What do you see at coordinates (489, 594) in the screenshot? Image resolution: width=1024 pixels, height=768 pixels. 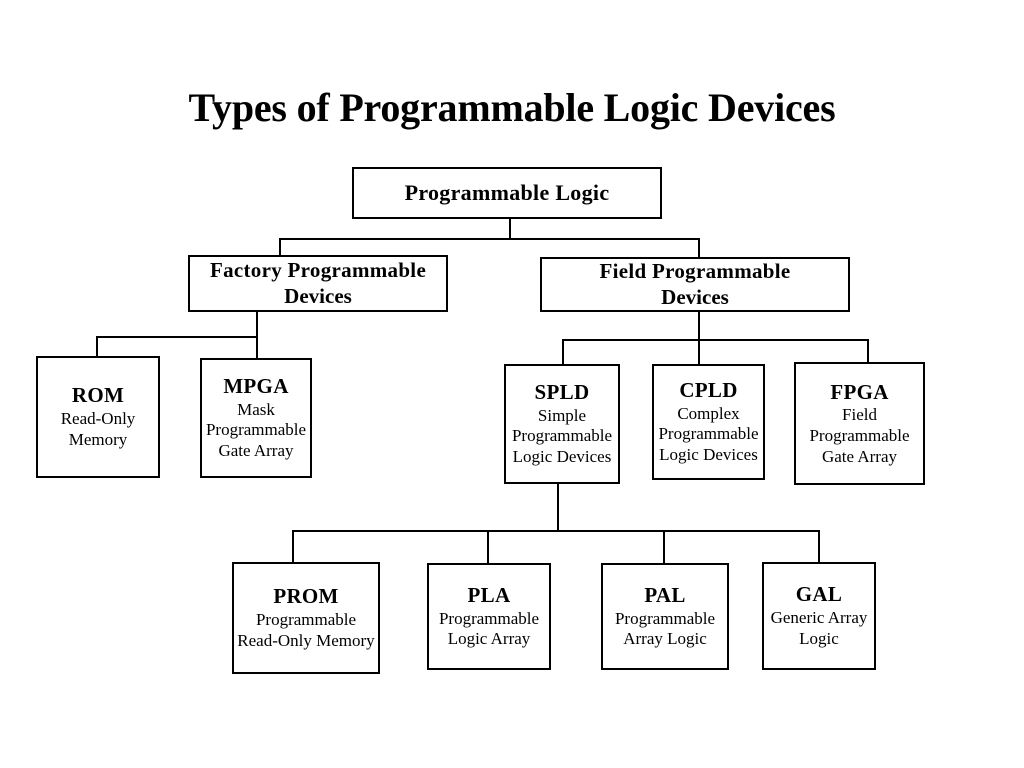 I see `node-label: PLA` at bounding box center [489, 594].